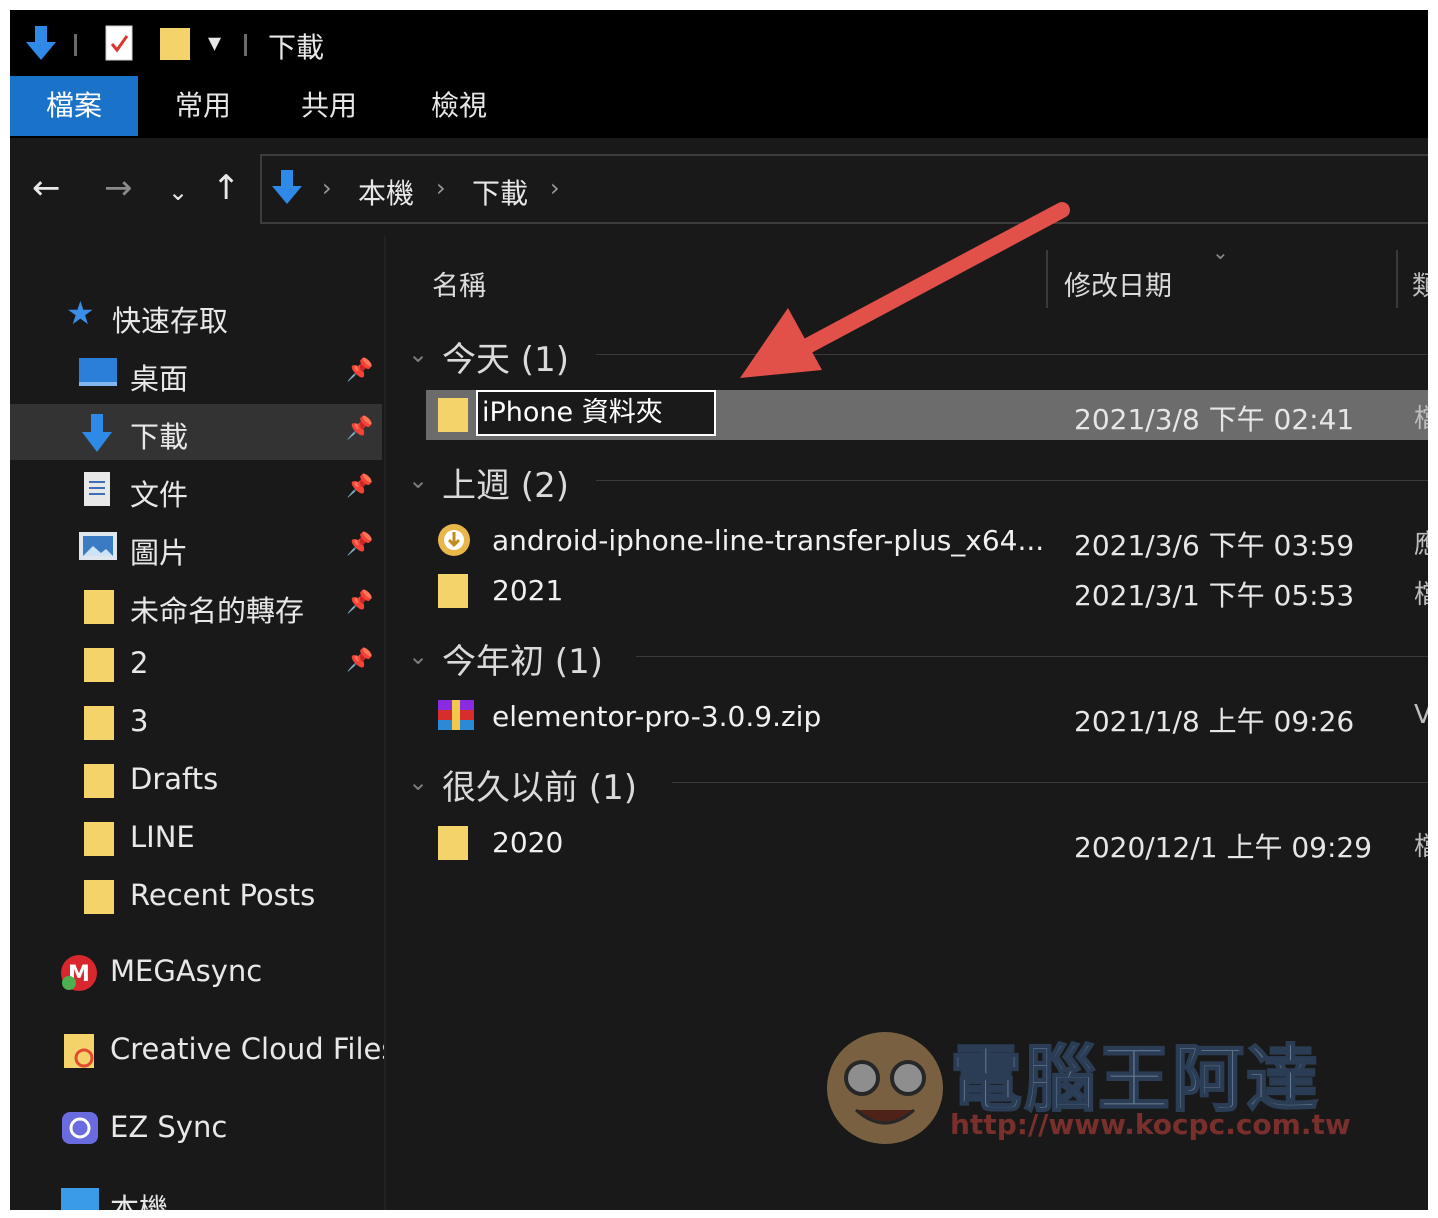 This screenshot has height=1218, width=1438. Describe the element at coordinates (139, 1201) in the screenshot. I see `nav-label: 本機` at that location.